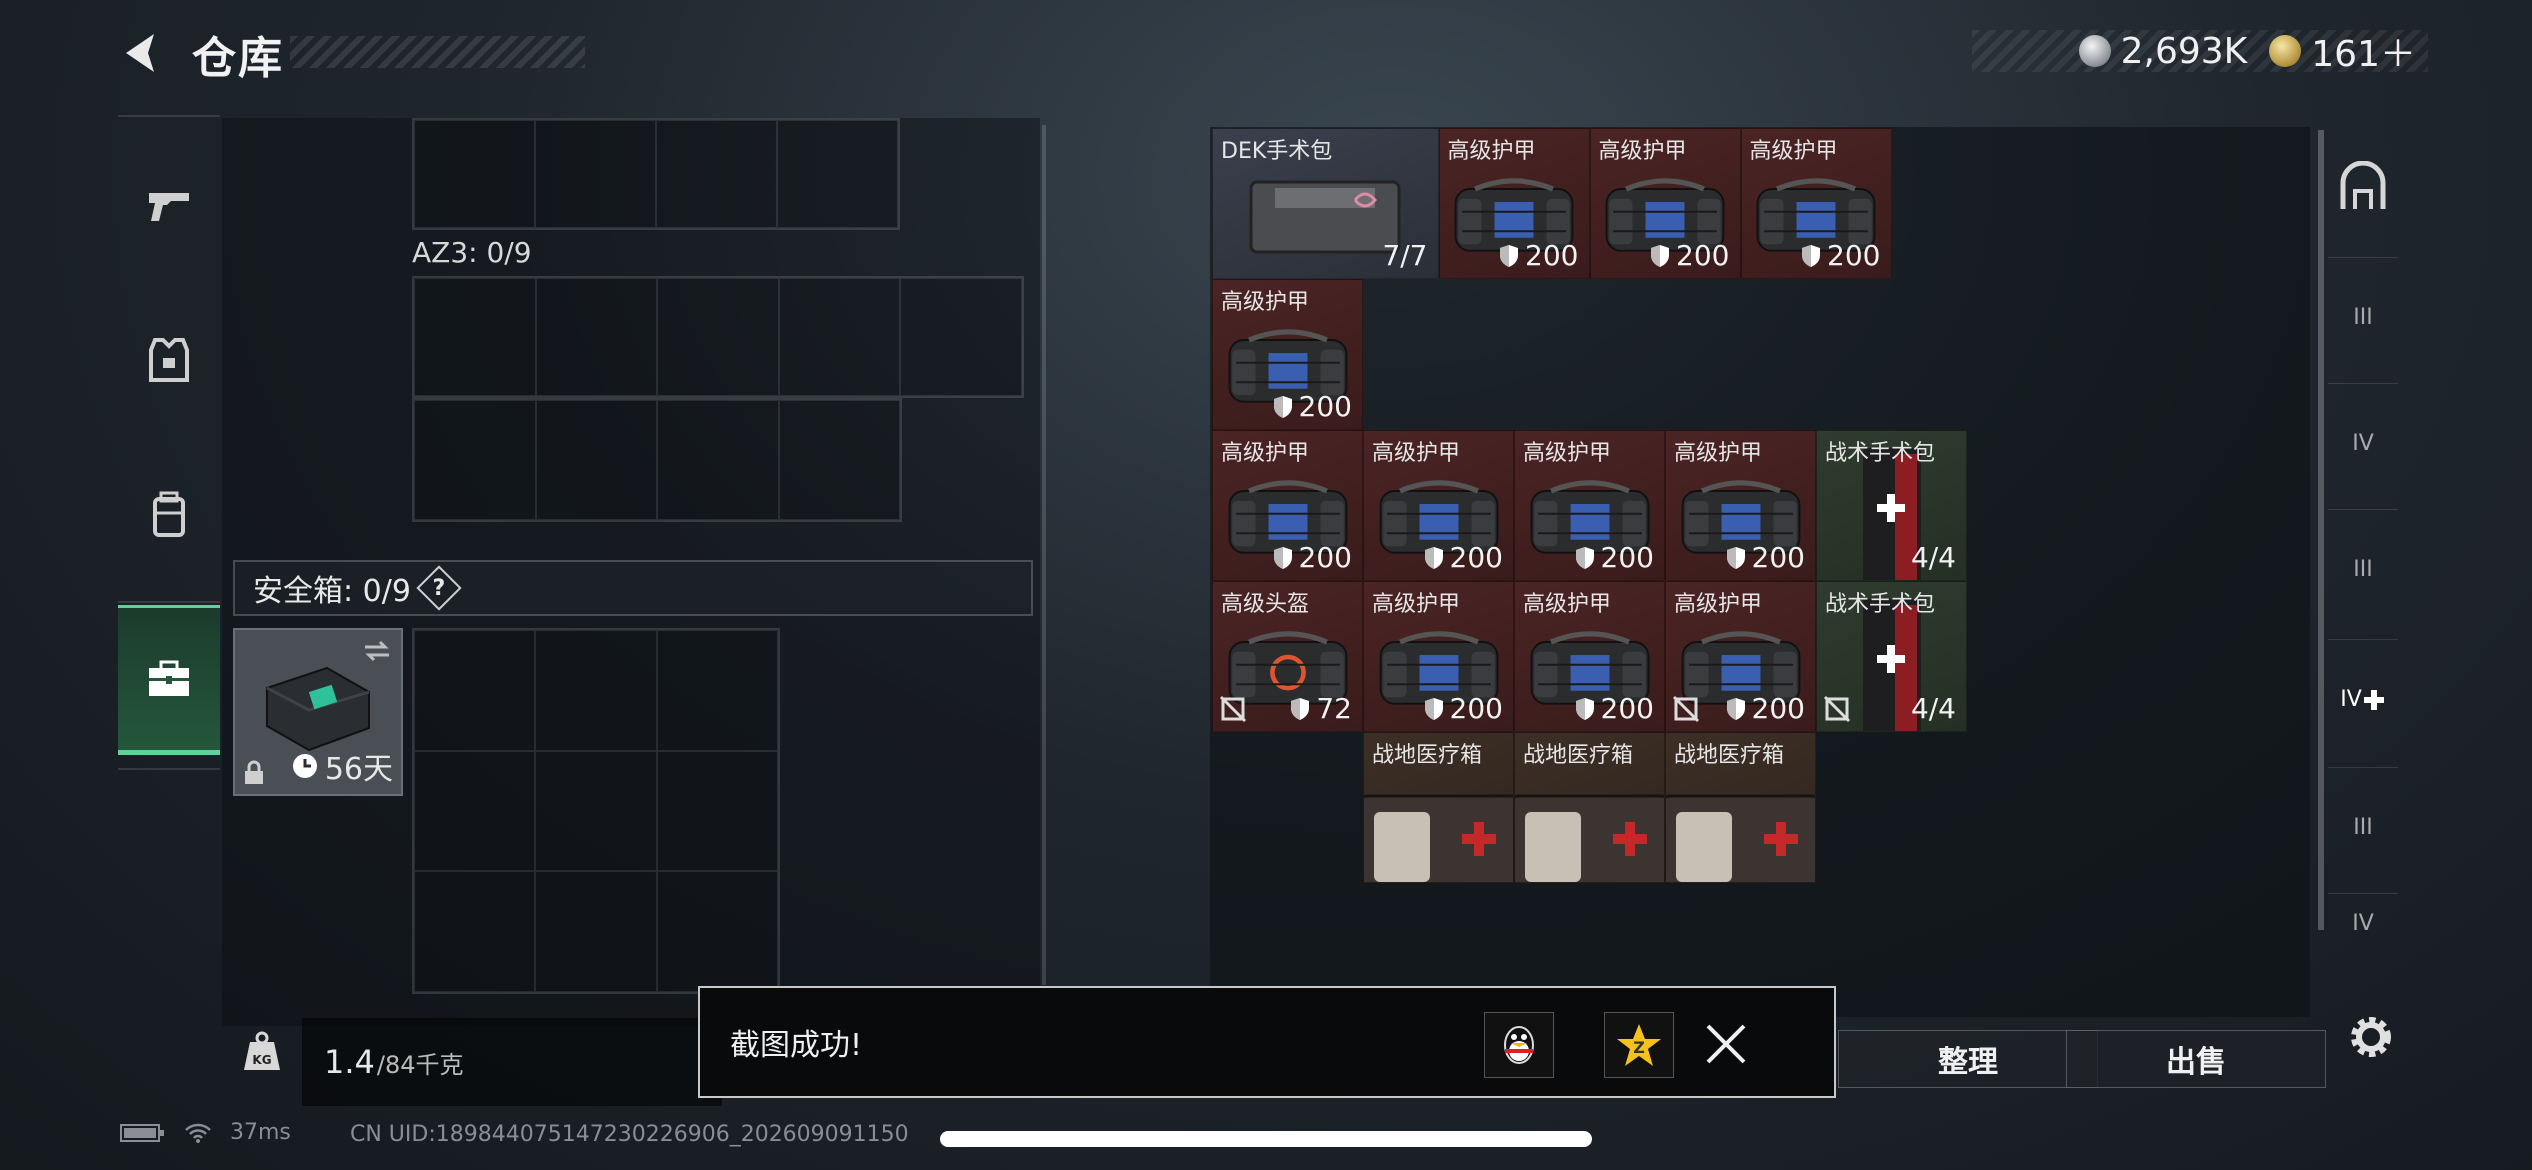  I want to click on safe-box-grid, so click(596, 811).